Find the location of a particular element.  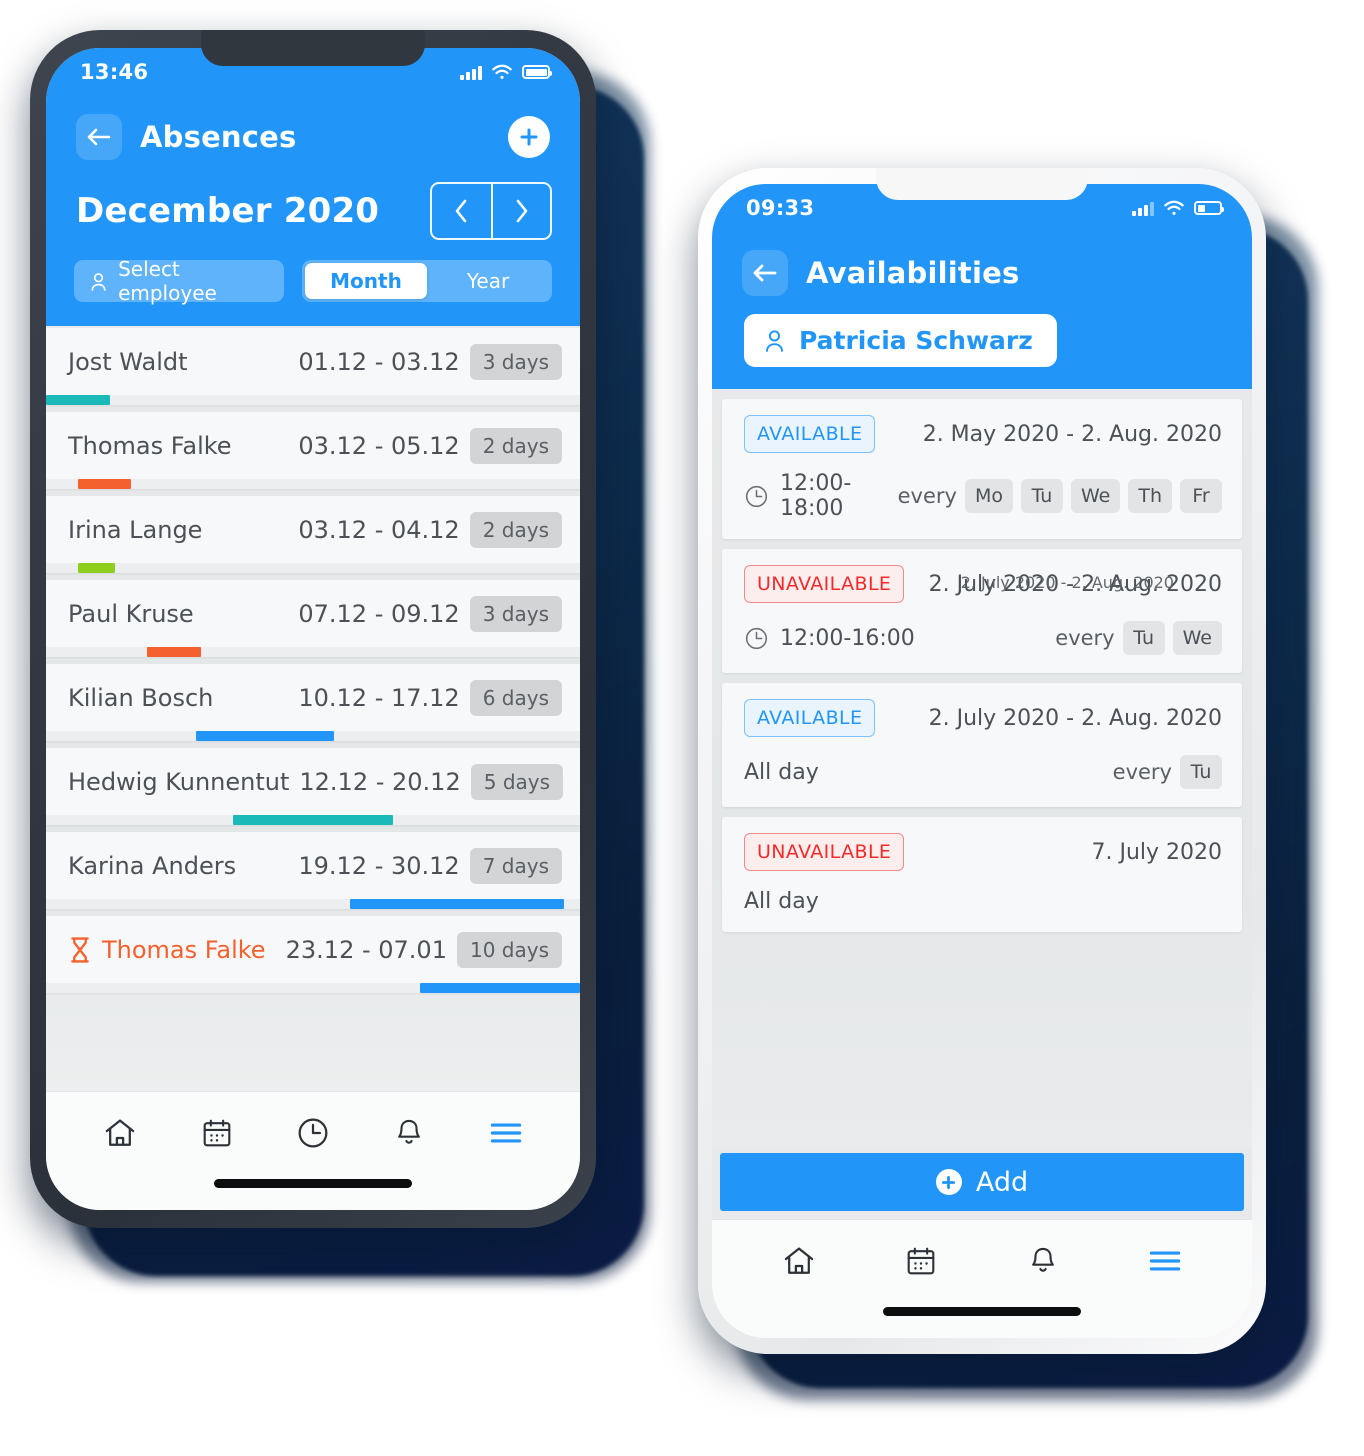

absence-row: Kilian Bosch 10.12 - 17.12 6 days is located at coordinates (313, 702).